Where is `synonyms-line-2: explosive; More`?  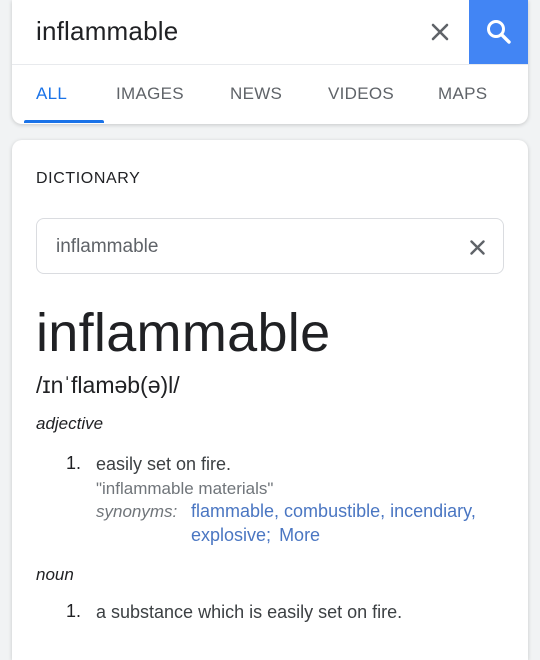 synonyms-line-2: explosive; More is located at coordinates (256, 535).